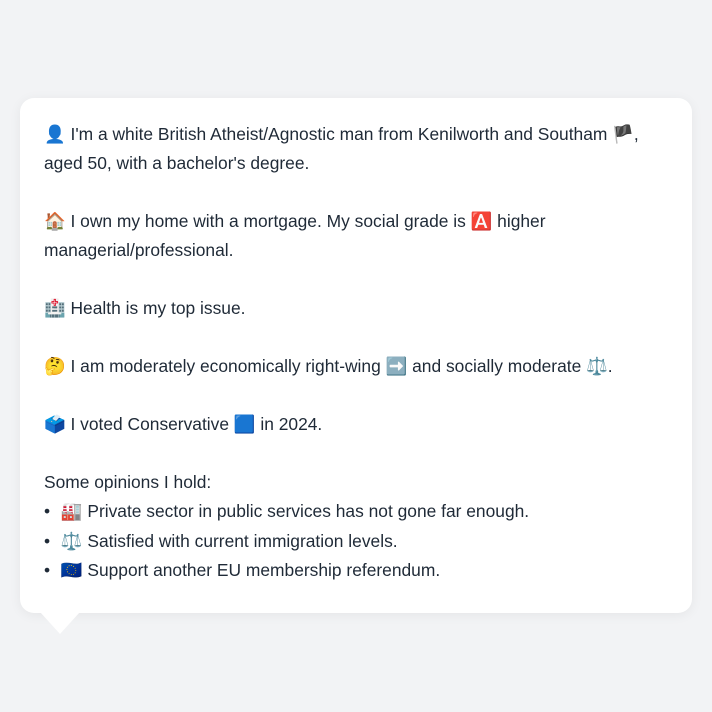  What do you see at coordinates (291, 424) in the screenshot?
I see `vote-tail-text: in 2024.` at bounding box center [291, 424].